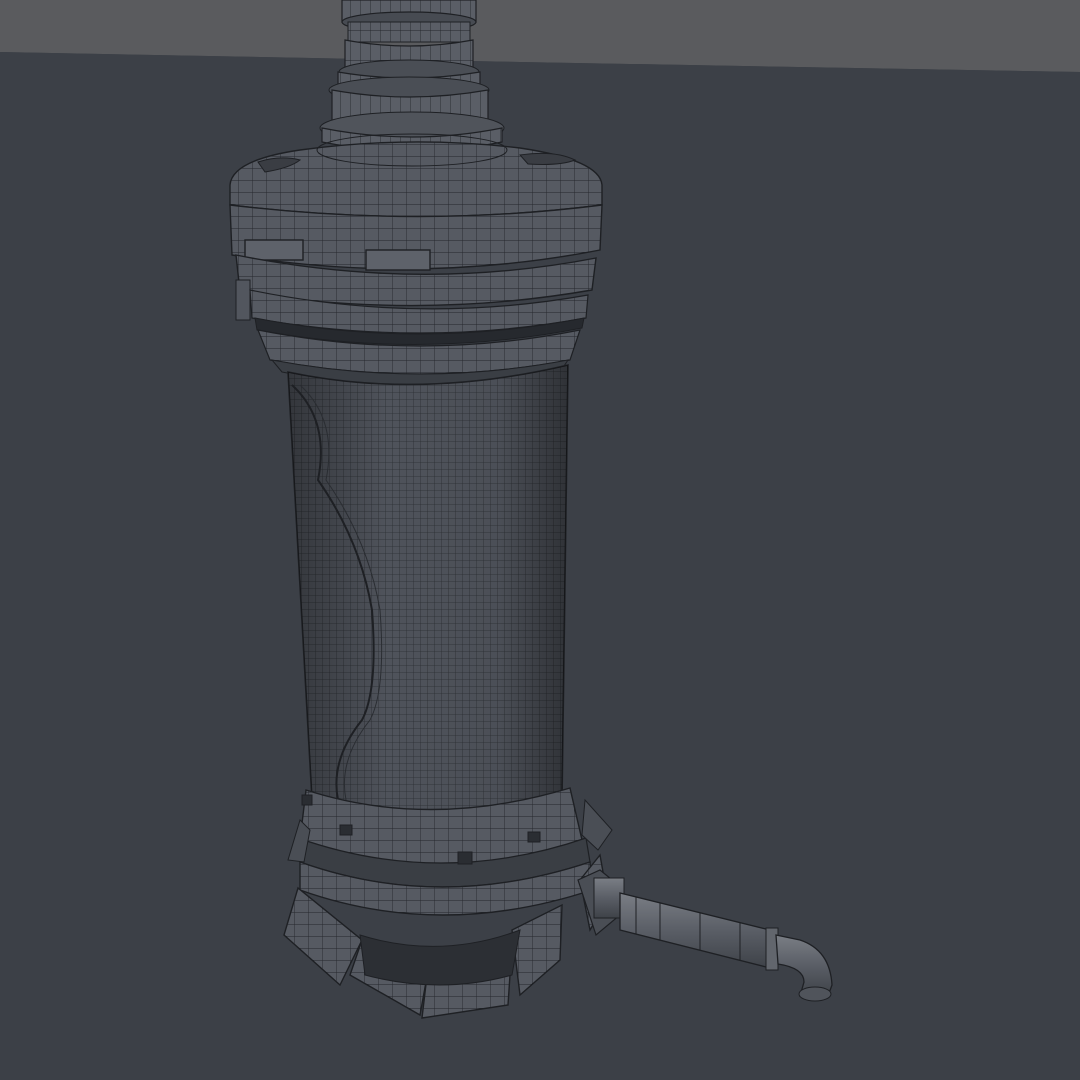  I want to click on head-ring, so click(416, 295).